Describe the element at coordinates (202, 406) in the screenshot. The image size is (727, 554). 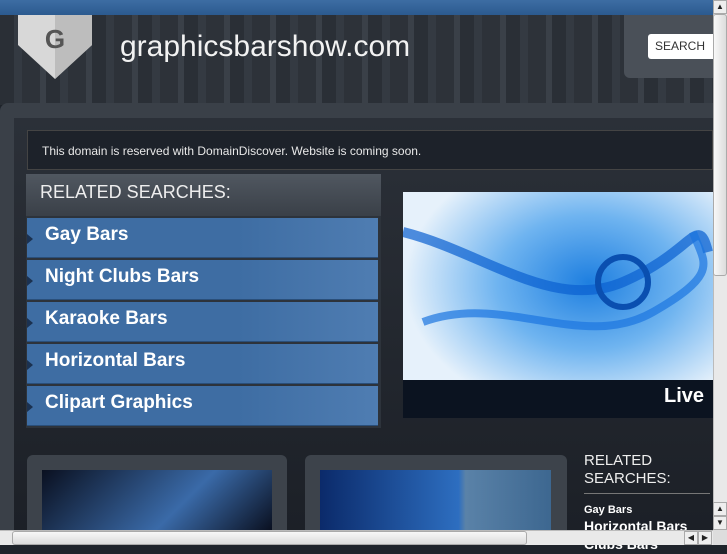
I see `related-link-clipart-graphics: Clipart Graphics` at that location.